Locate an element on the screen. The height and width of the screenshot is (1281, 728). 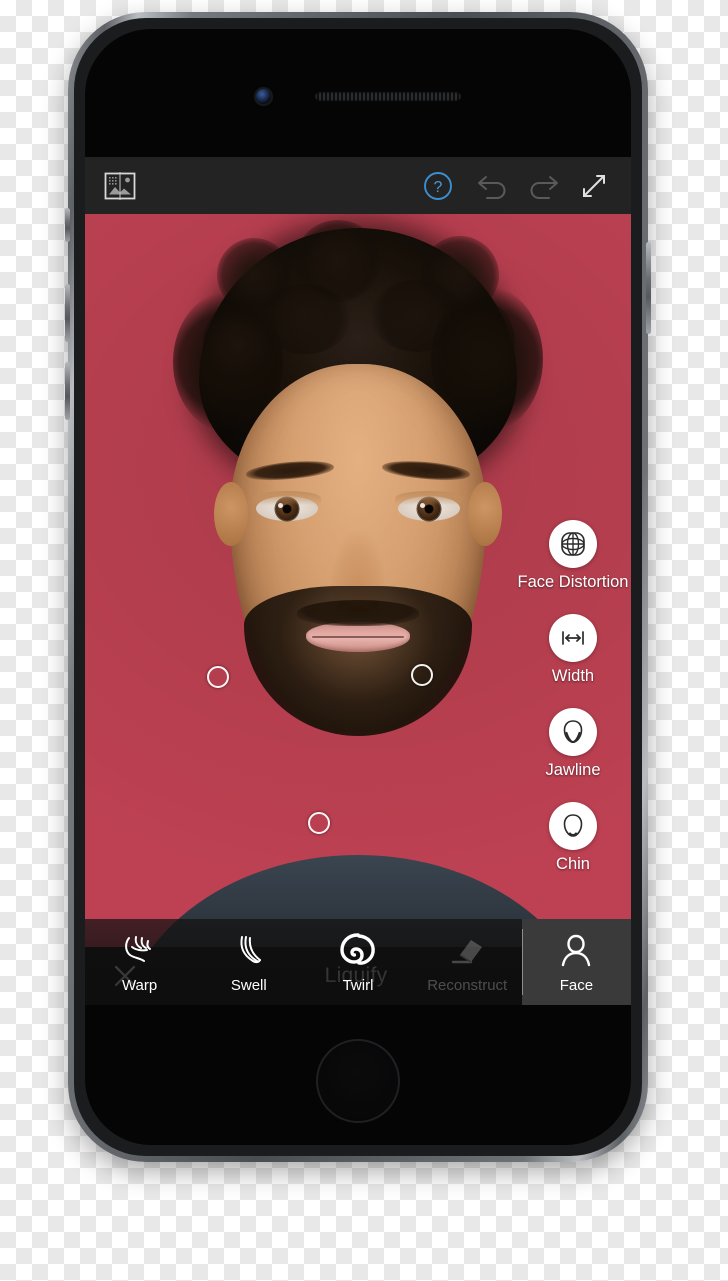
face-adjust-rail: Face Distortion Width Jawline Chin is located at coordinates (573, 697).